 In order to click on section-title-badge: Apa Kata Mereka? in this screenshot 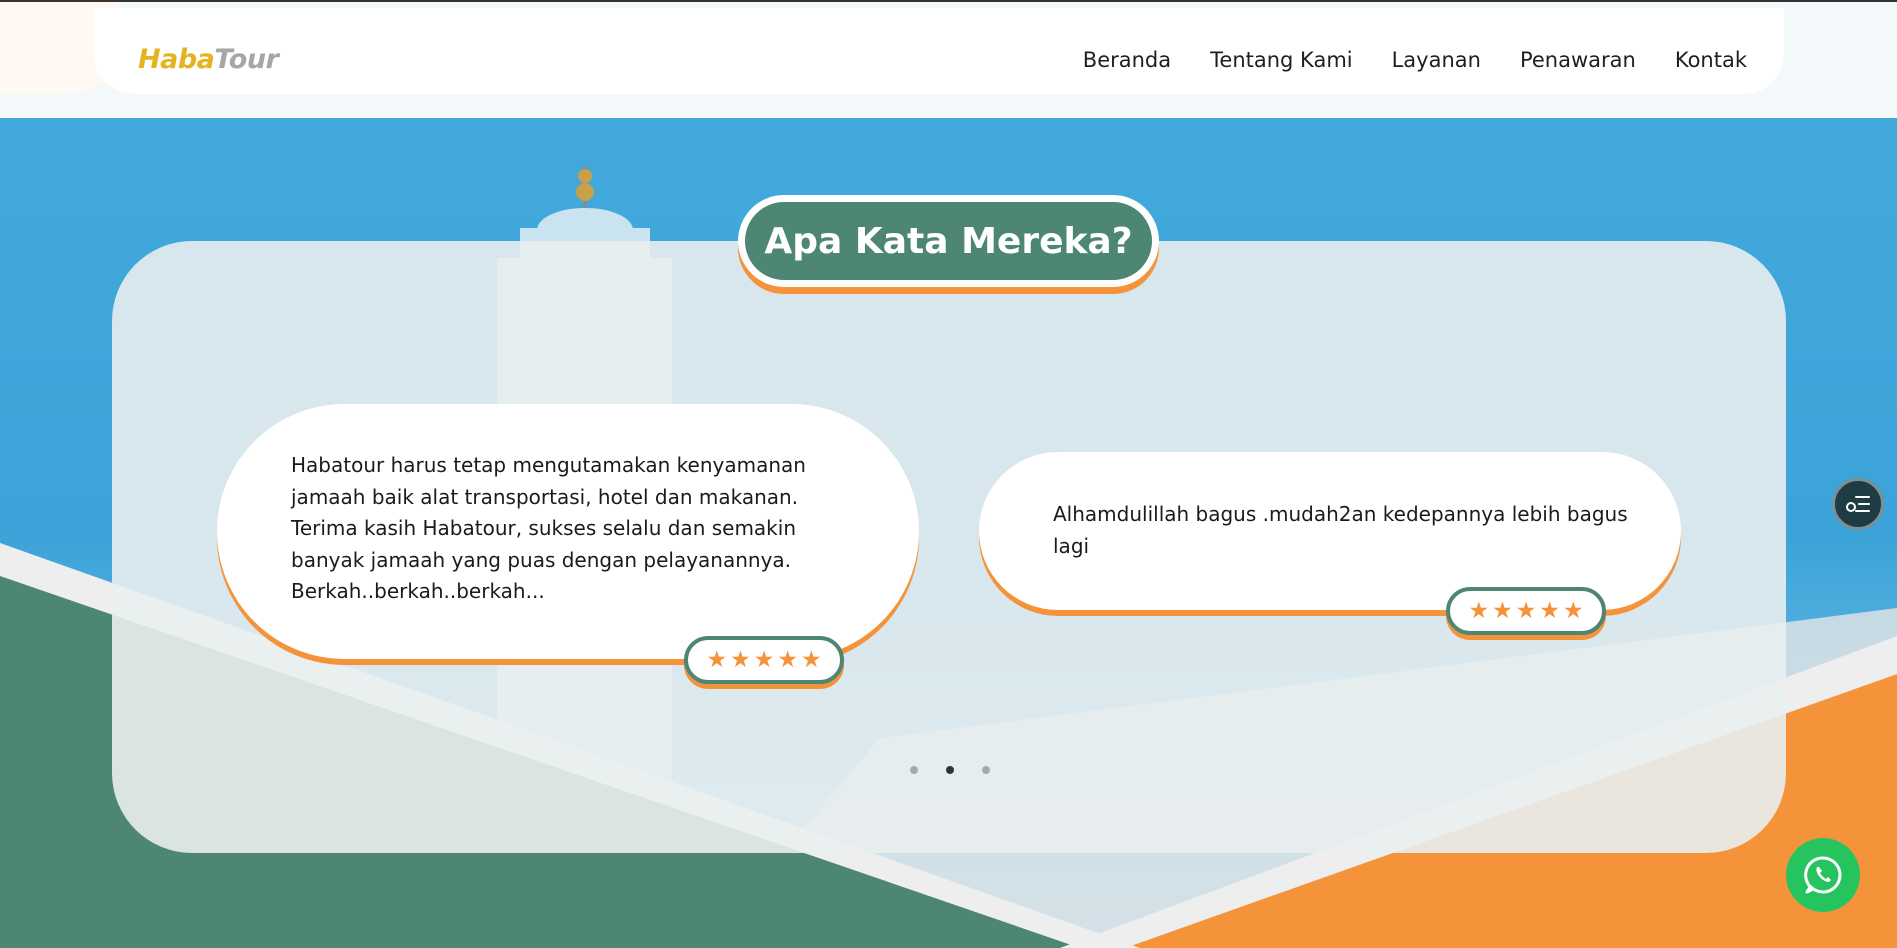, I will do `click(948, 241)`.